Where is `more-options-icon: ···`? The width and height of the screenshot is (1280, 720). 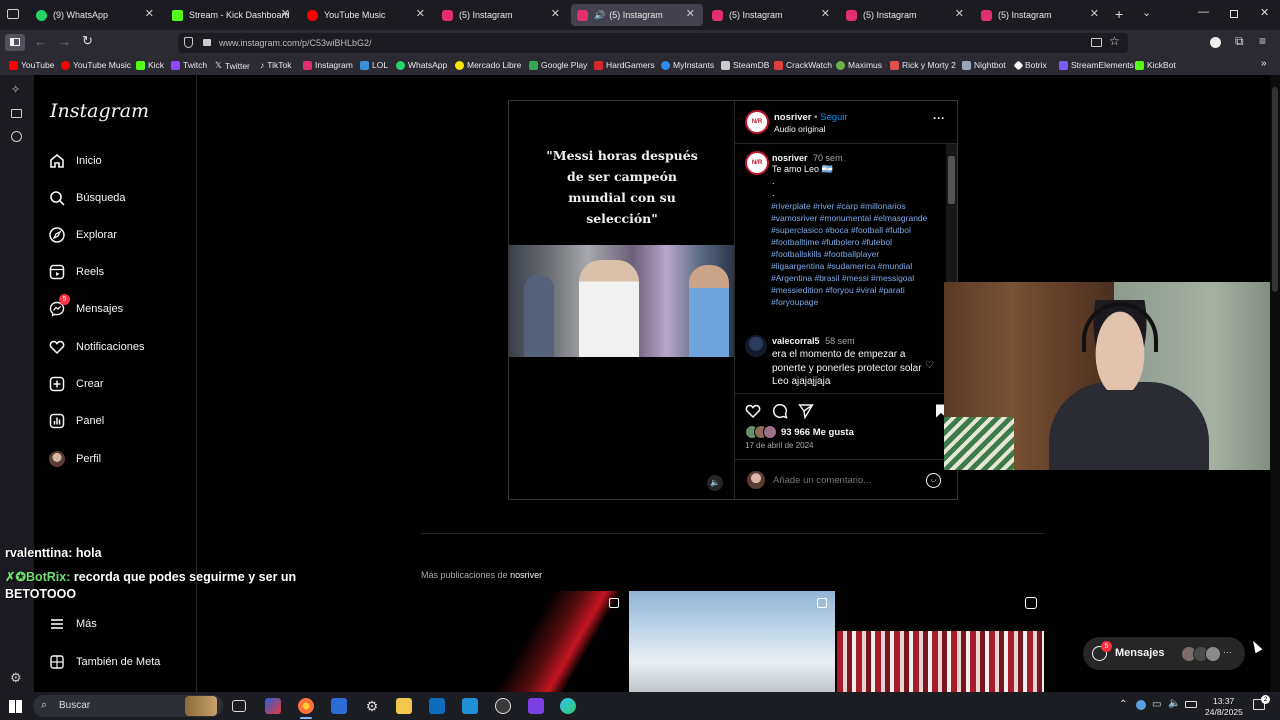
more-options-icon: ··· is located at coordinates (939, 118).